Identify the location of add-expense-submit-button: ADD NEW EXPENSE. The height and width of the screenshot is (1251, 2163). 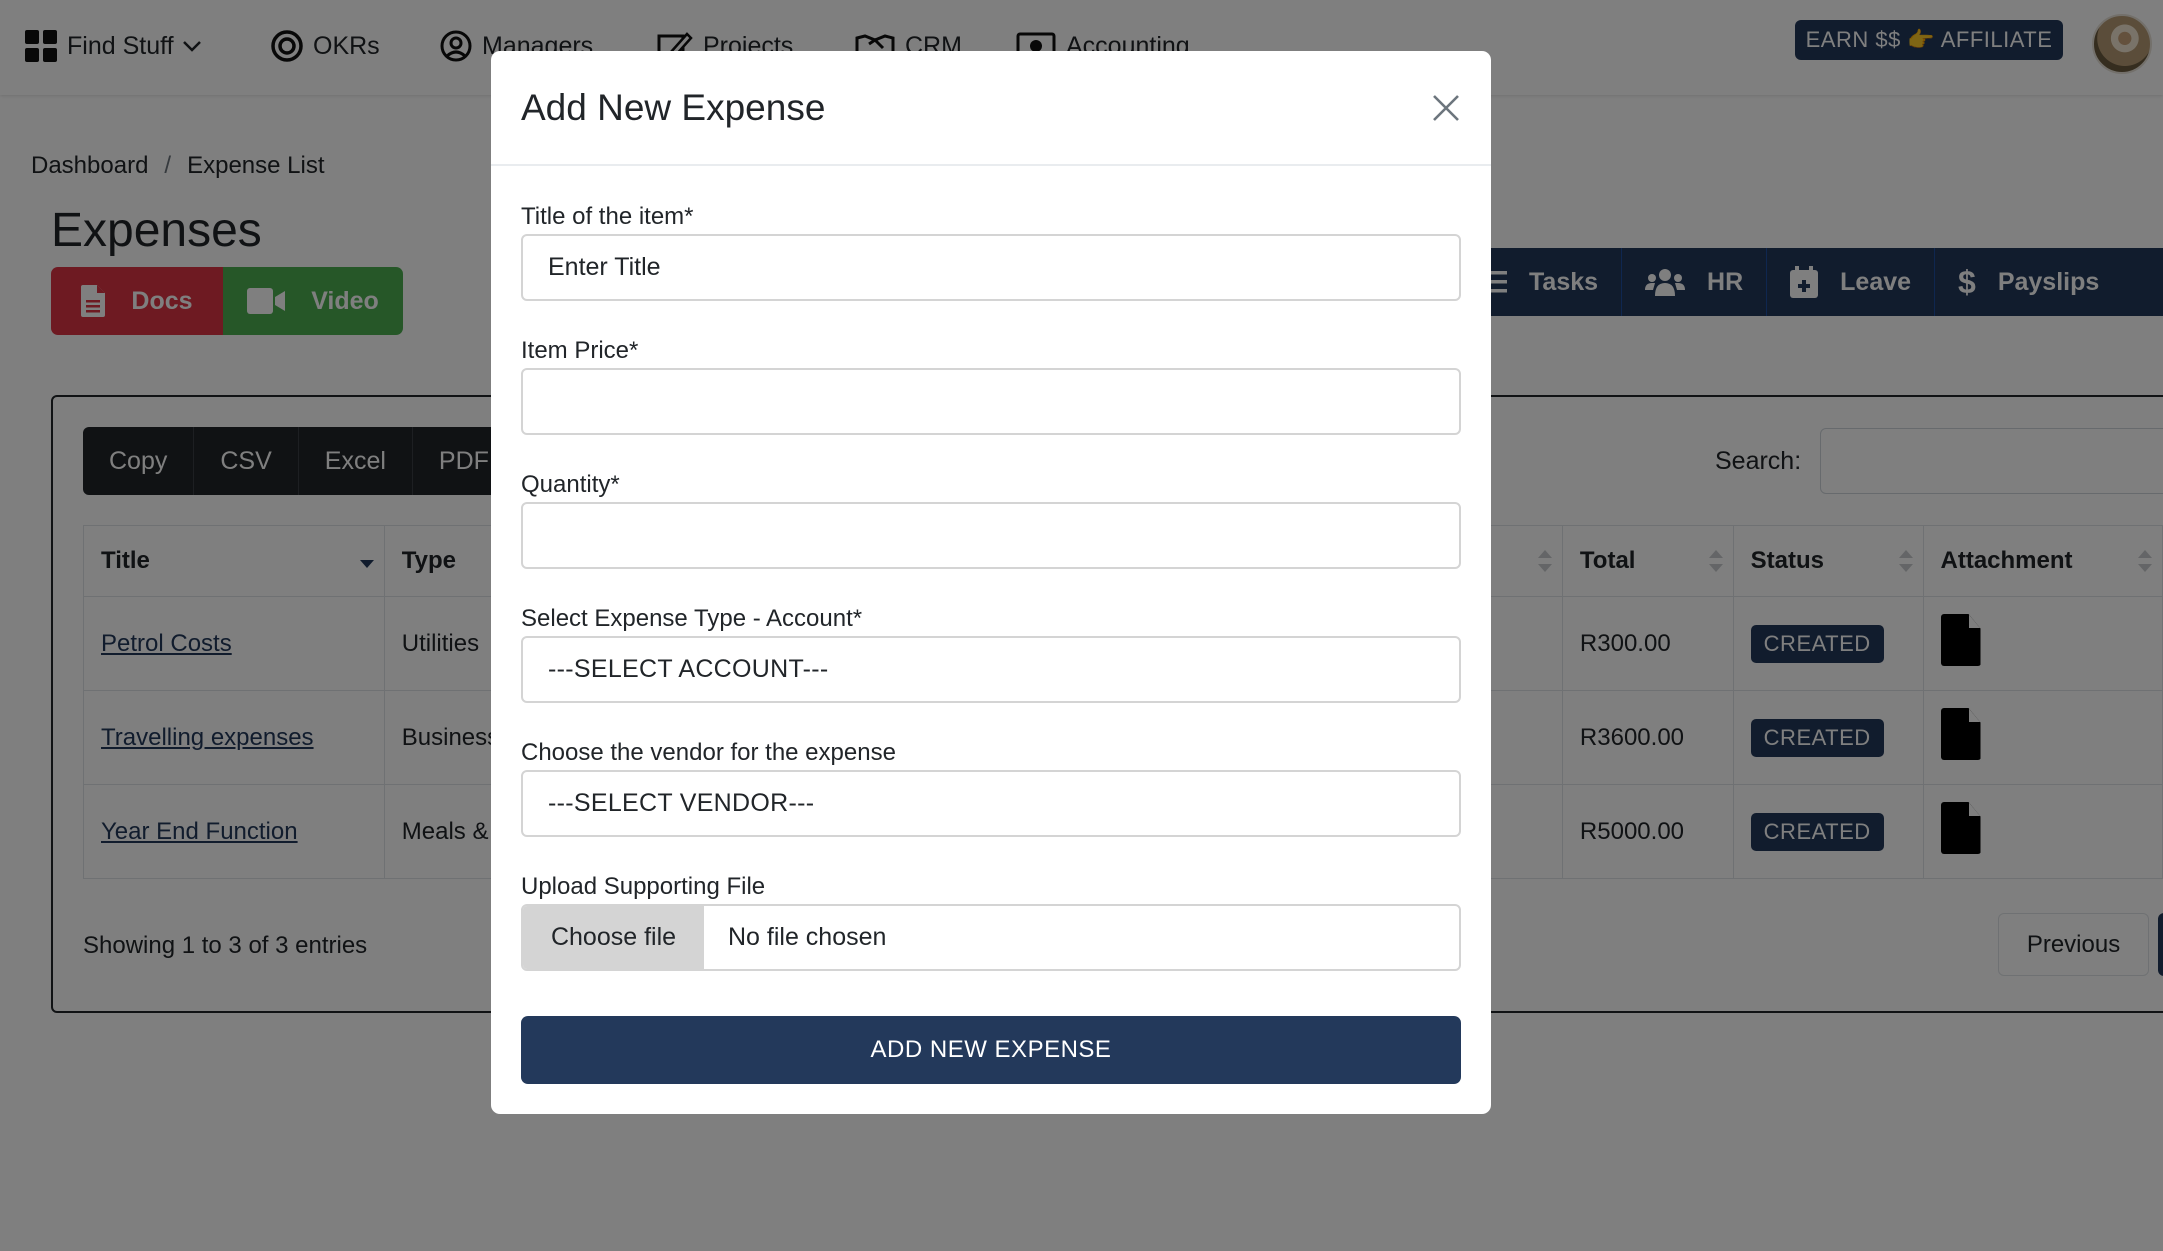
(991, 1050).